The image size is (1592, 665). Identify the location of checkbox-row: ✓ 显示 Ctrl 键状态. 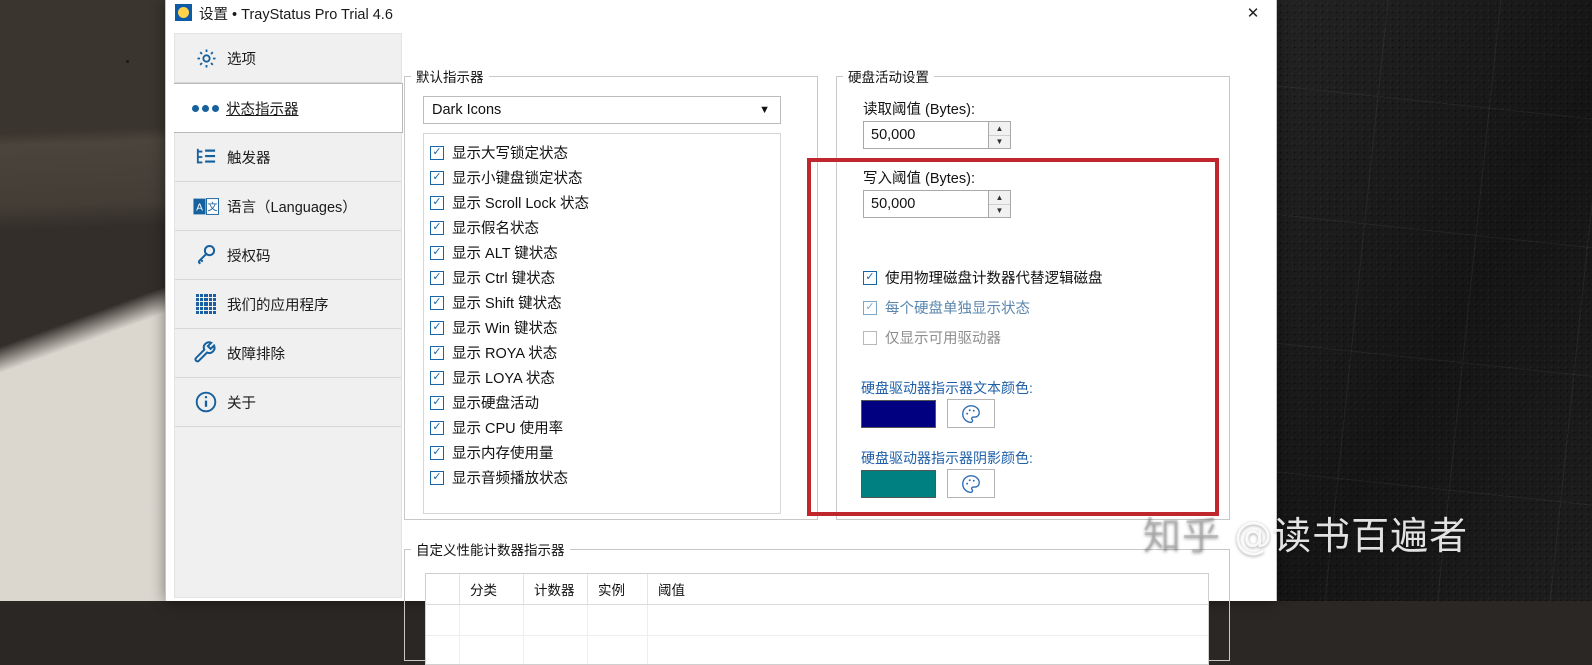
(605, 277).